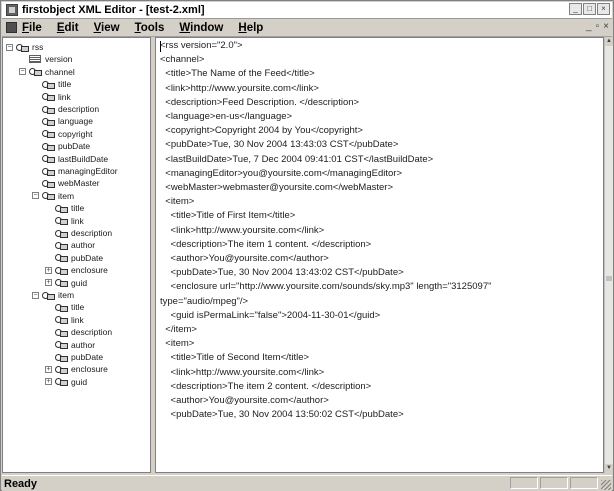 The height and width of the screenshot is (491, 614). What do you see at coordinates (250, 28) in the screenshot?
I see `menu-help: Help` at bounding box center [250, 28].